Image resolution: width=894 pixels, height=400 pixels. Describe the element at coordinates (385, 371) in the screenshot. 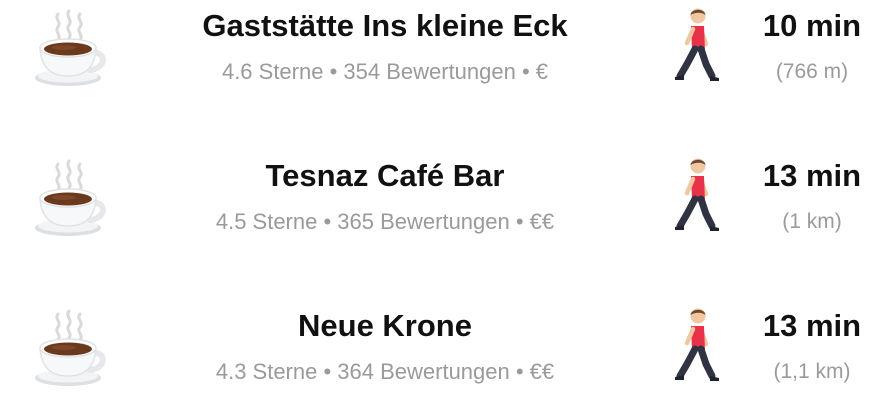

I see `place-rating-meta: 4.3 Sterne • 364 Bewertungen • €€` at that location.